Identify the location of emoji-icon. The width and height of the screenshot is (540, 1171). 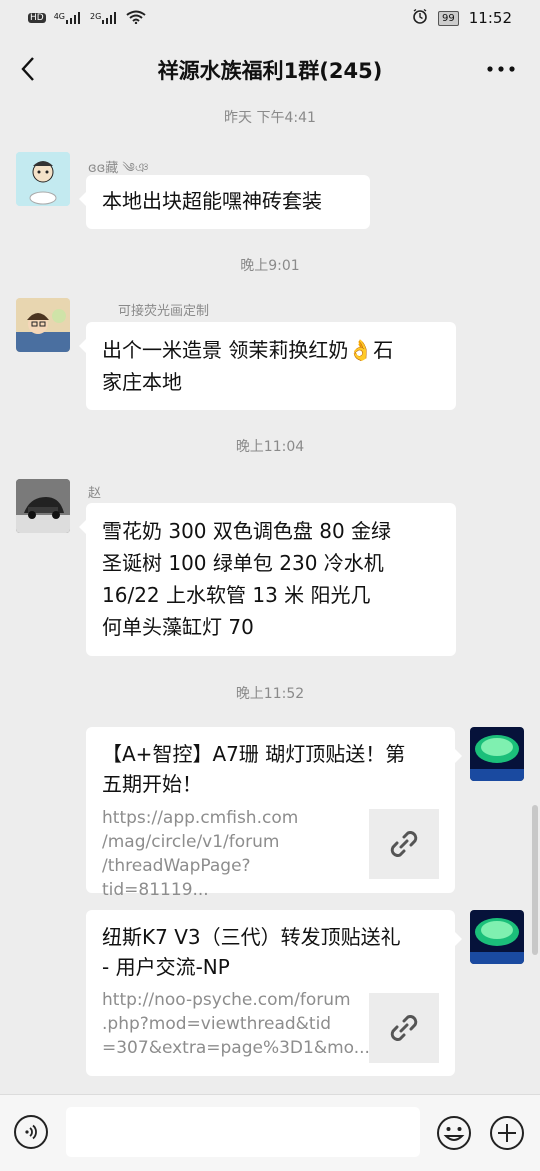
(454, 1133).